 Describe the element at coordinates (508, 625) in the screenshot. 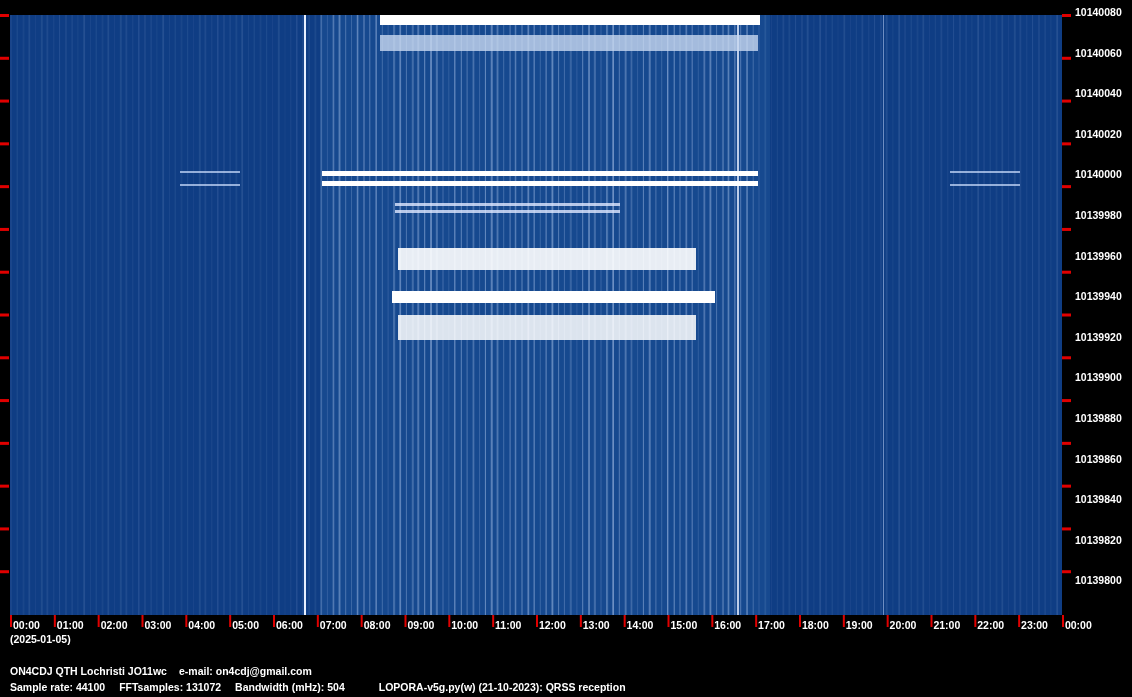

I see `time-label: 11:00` at that location.